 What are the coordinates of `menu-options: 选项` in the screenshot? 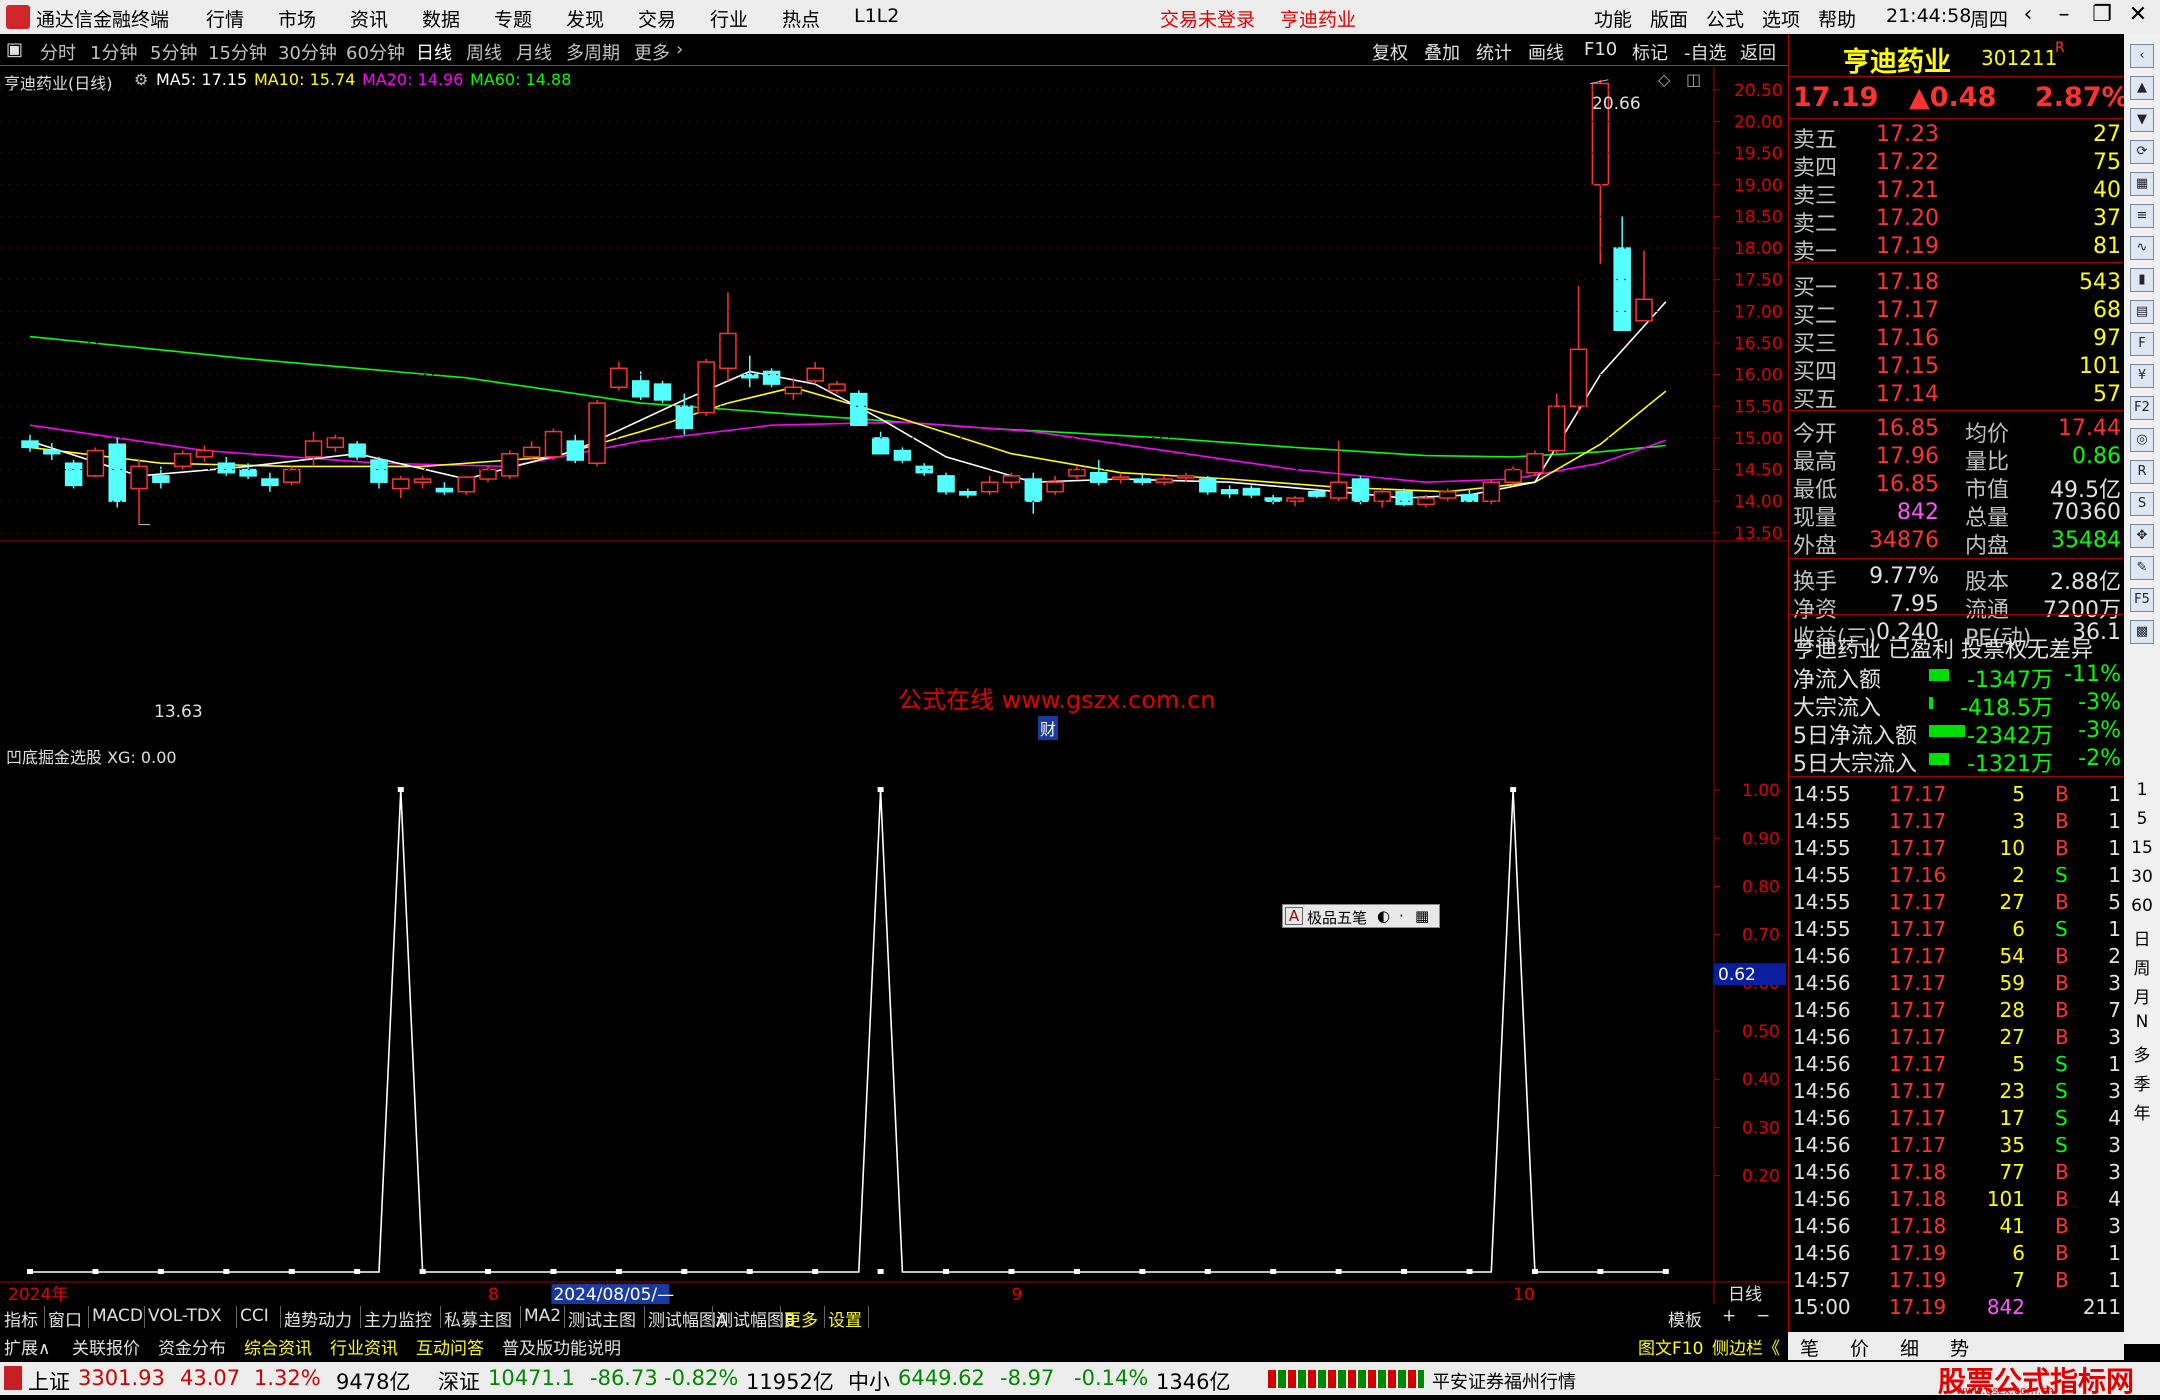 It's located at (1781, 18).